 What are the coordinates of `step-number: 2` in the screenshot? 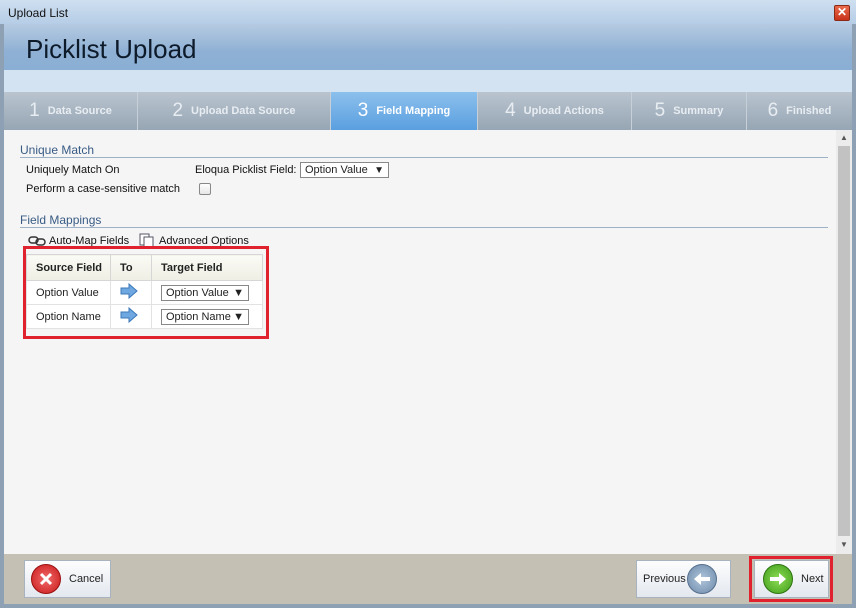 It's located at (178, 110).